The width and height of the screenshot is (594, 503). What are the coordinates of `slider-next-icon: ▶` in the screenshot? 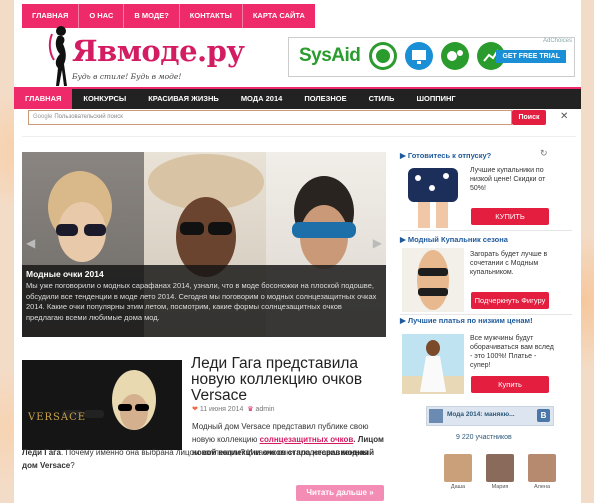 It's located at (377, 243).